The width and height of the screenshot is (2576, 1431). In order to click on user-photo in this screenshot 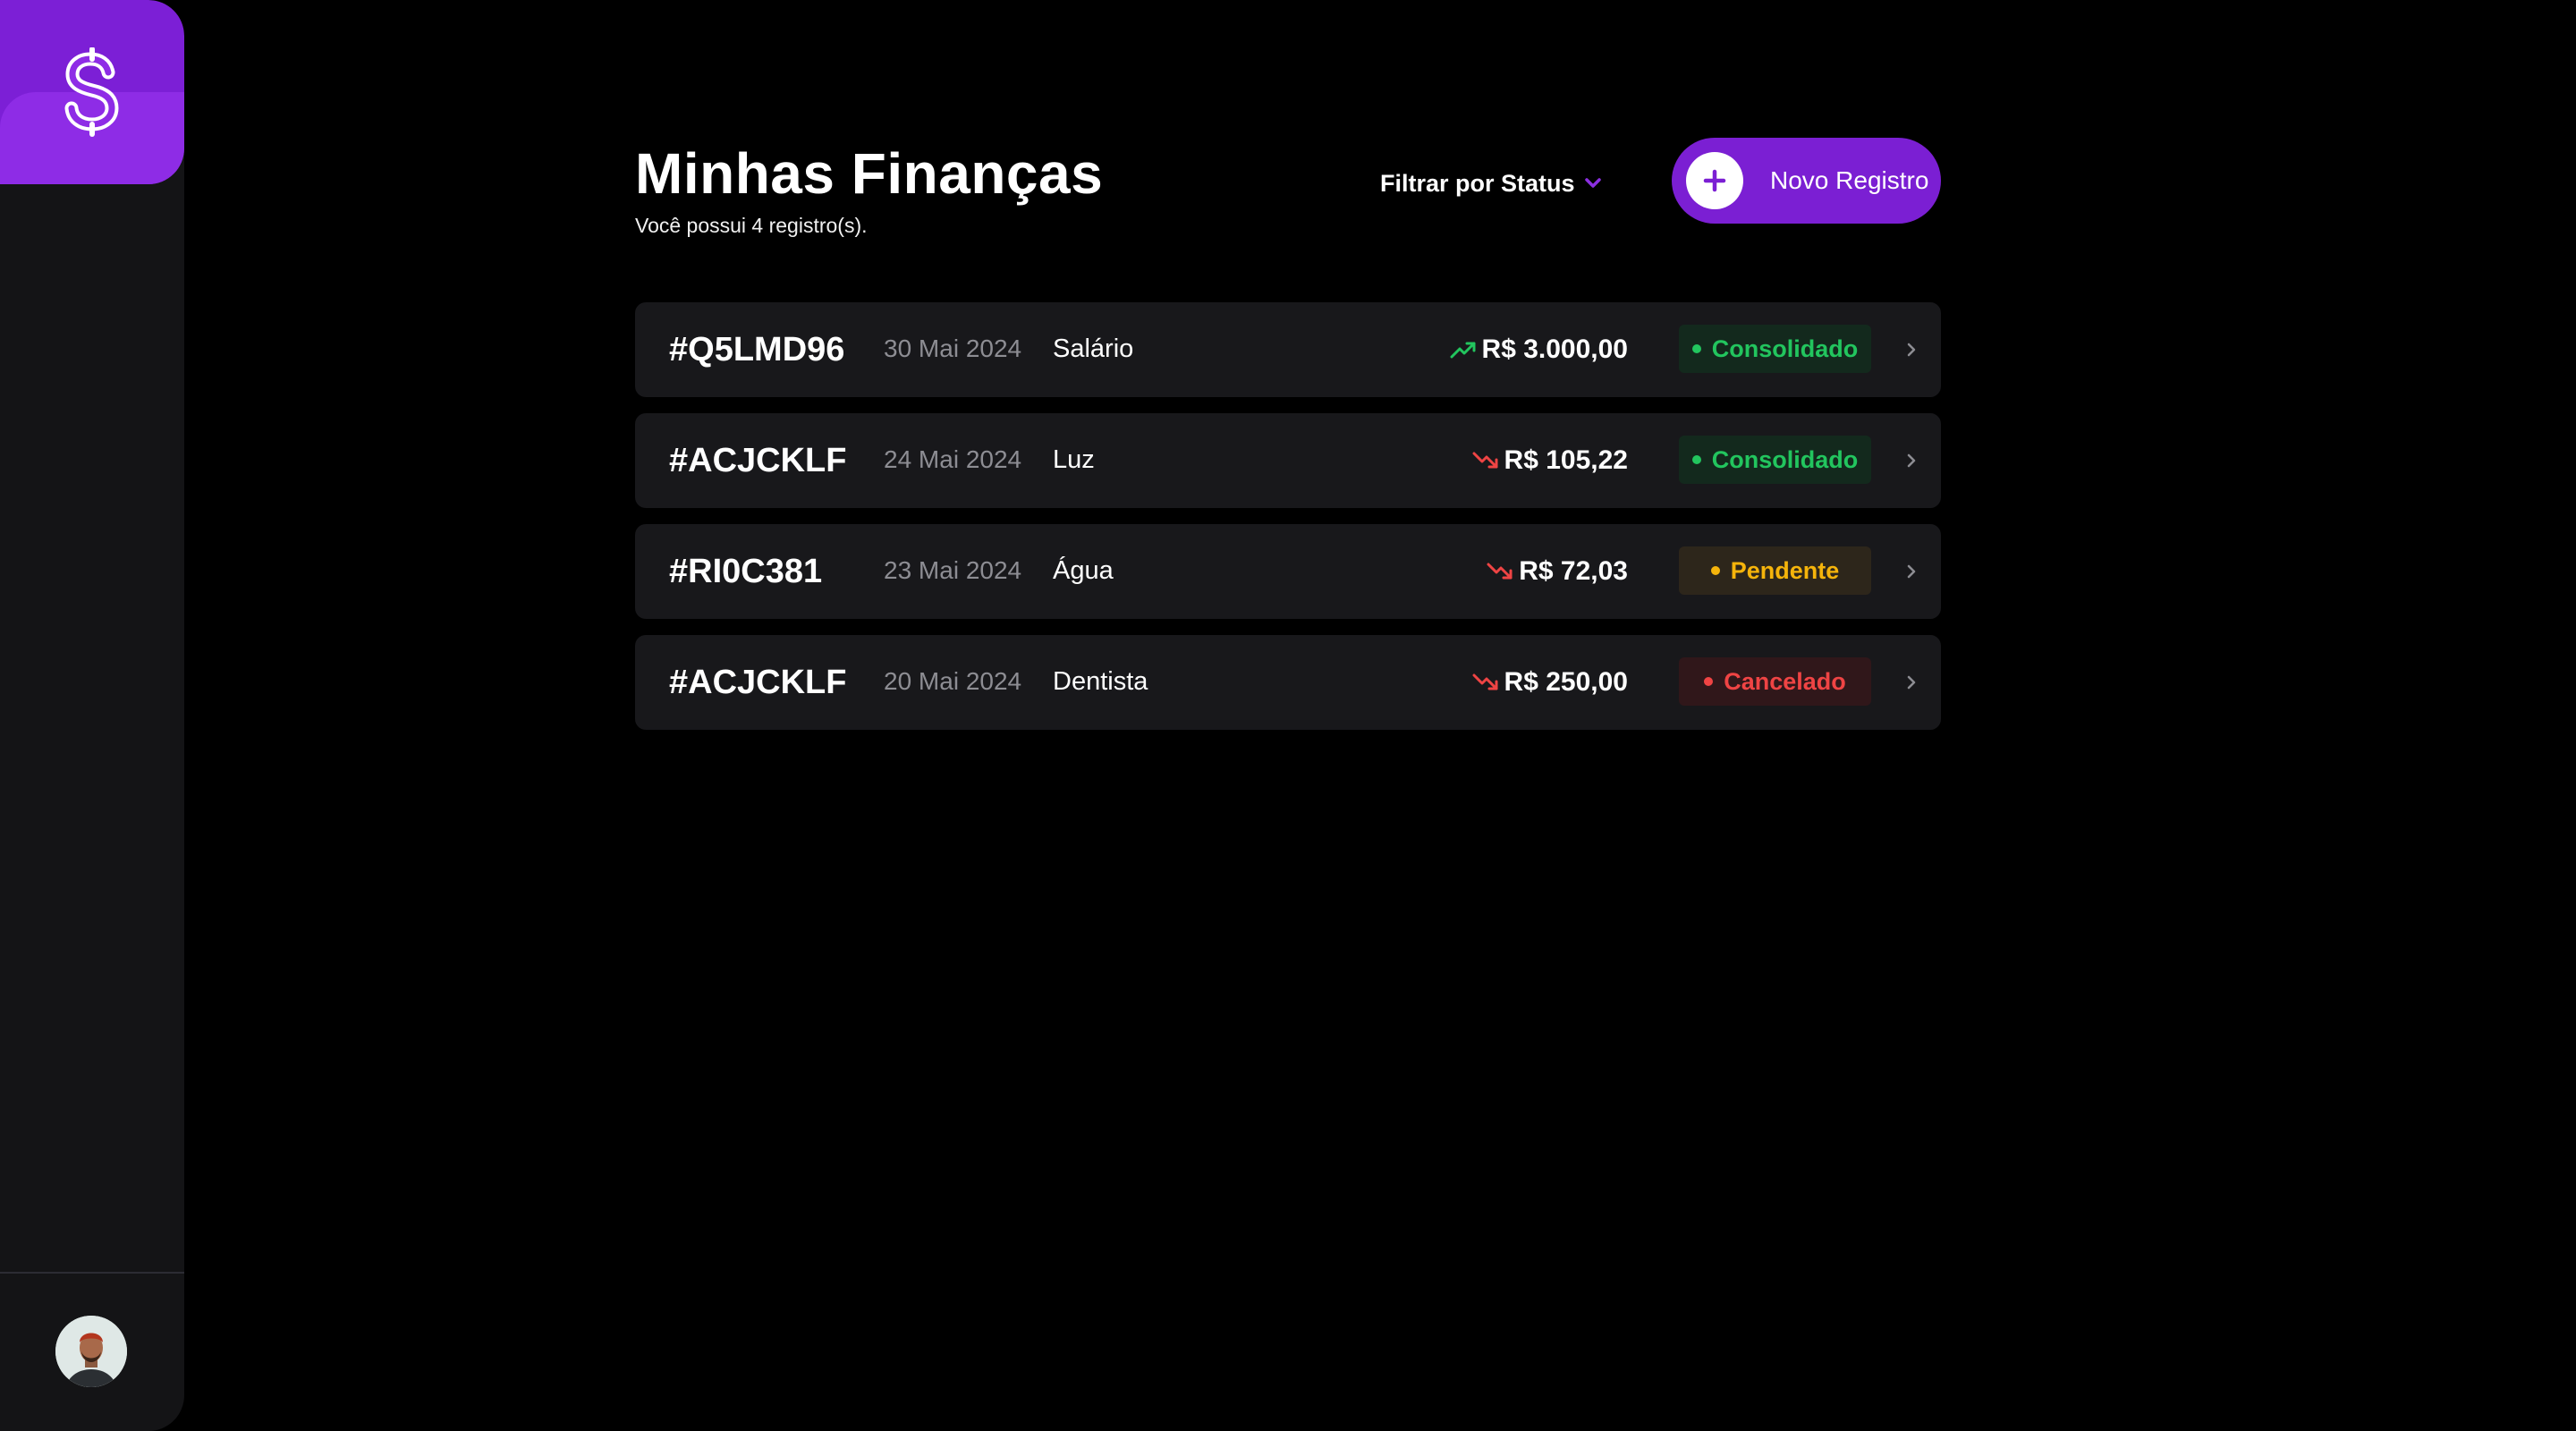, I will do `click(91, 1352)`.